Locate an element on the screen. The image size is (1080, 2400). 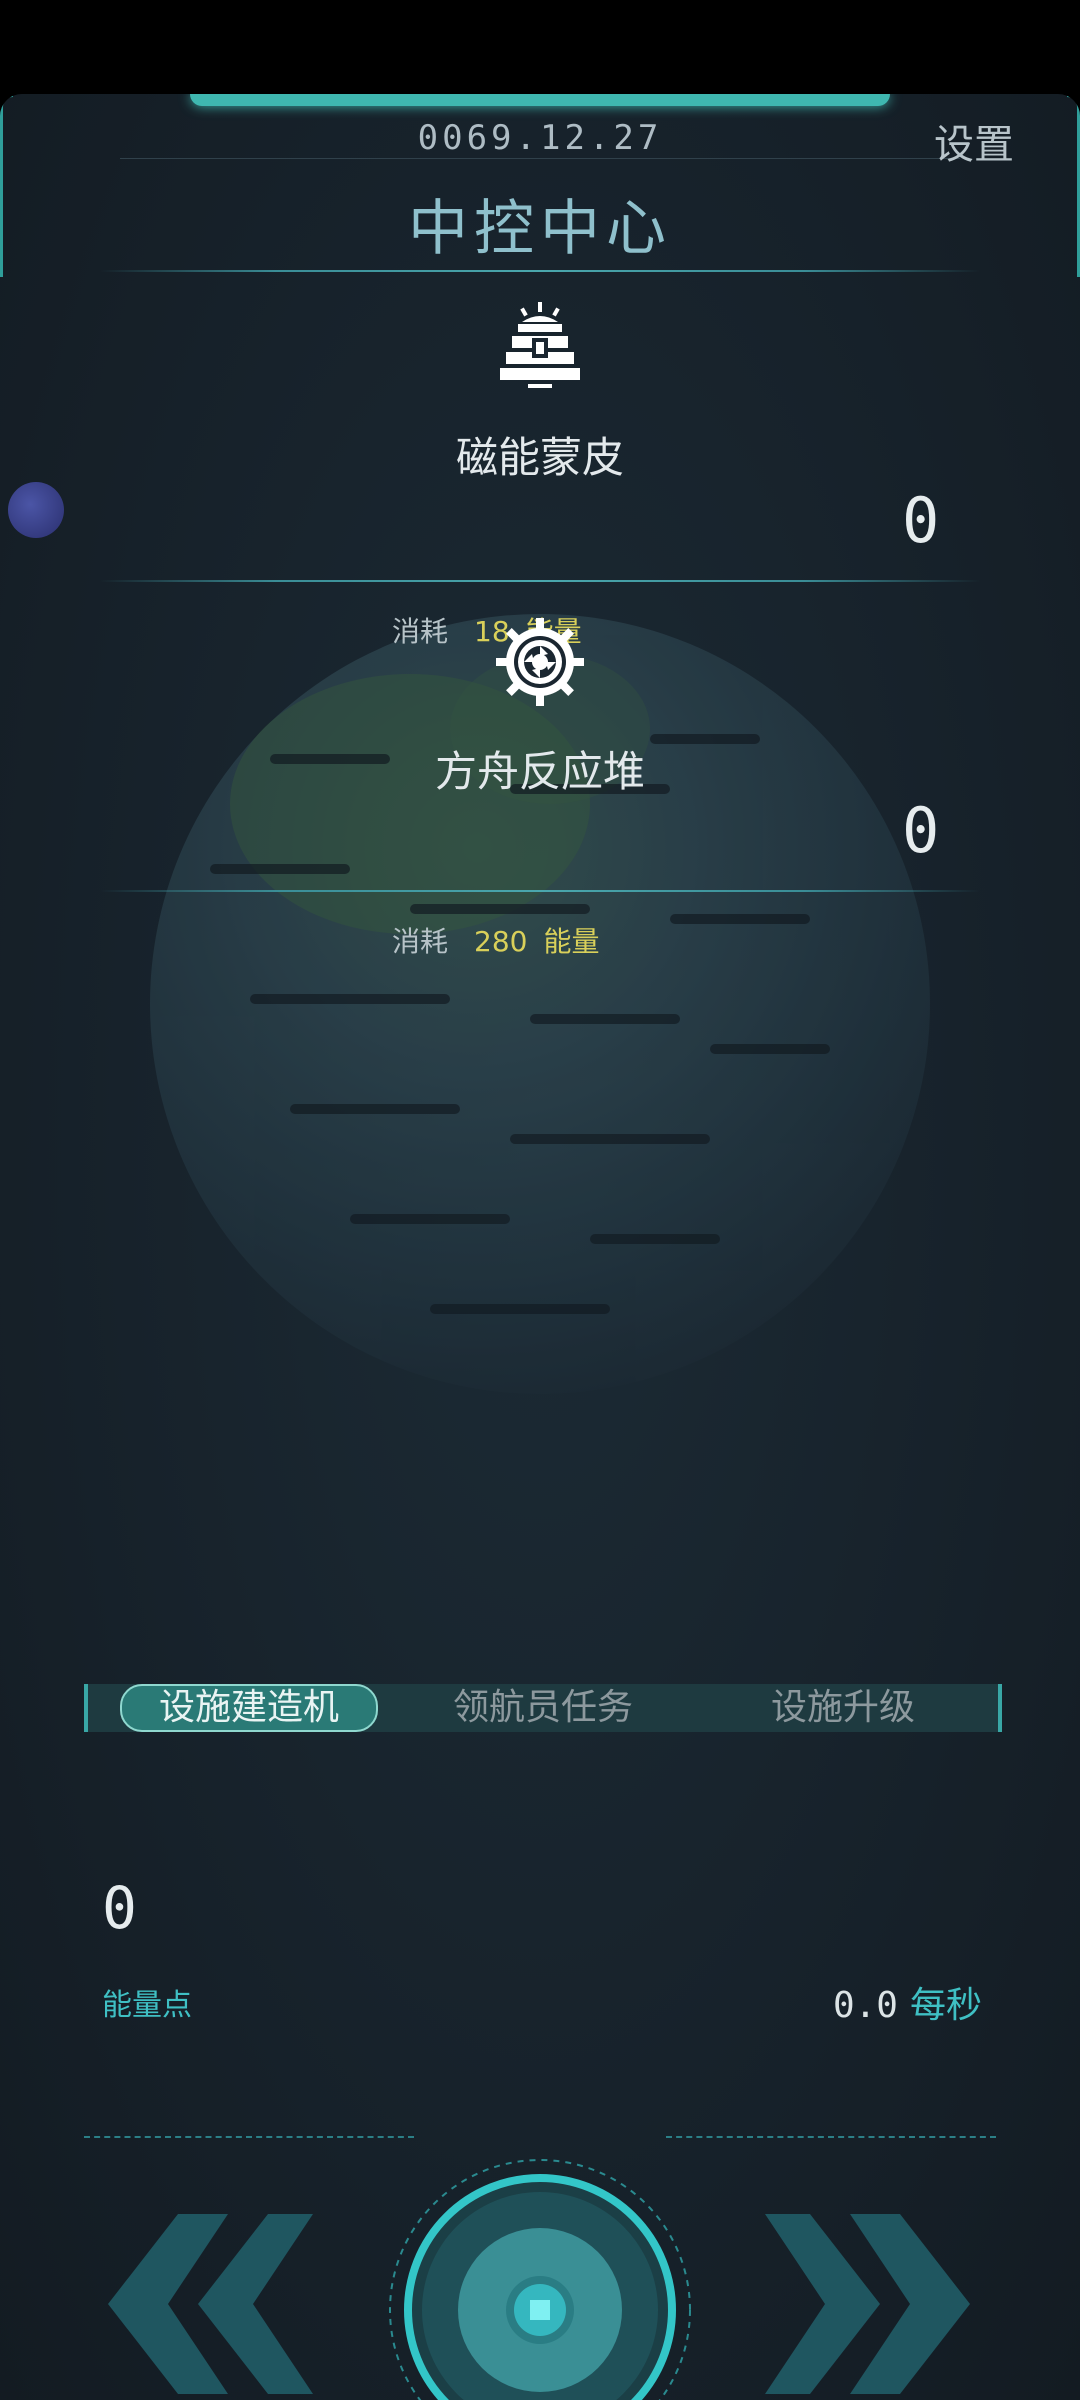
tab-facility-upgrade: 设施升级 is located at coordinates (843, 1708).